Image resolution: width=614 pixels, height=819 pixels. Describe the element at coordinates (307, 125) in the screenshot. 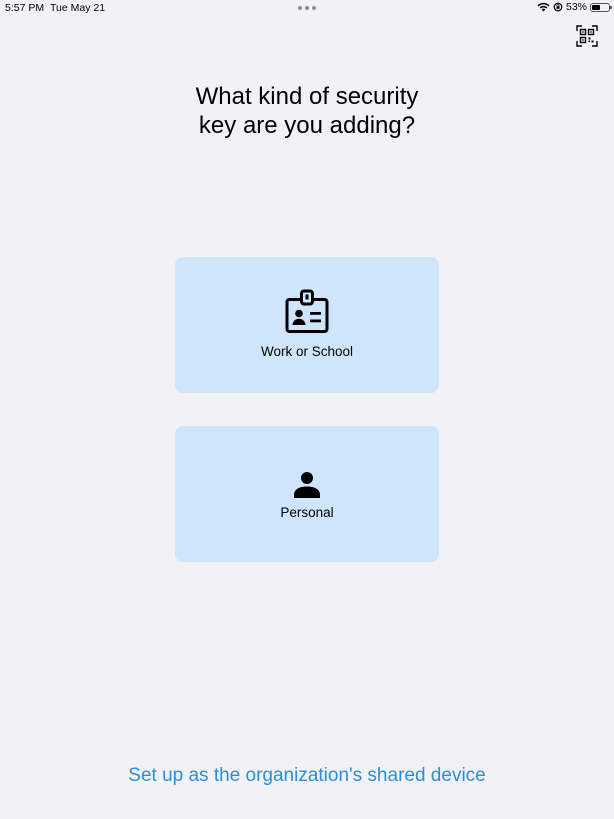

I see `page-title-line-2: key are you adding?` at that location.